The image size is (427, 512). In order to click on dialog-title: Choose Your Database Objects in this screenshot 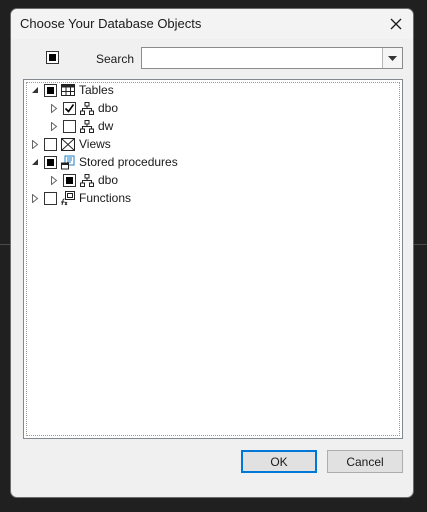, I will do `click(111, 23)`.